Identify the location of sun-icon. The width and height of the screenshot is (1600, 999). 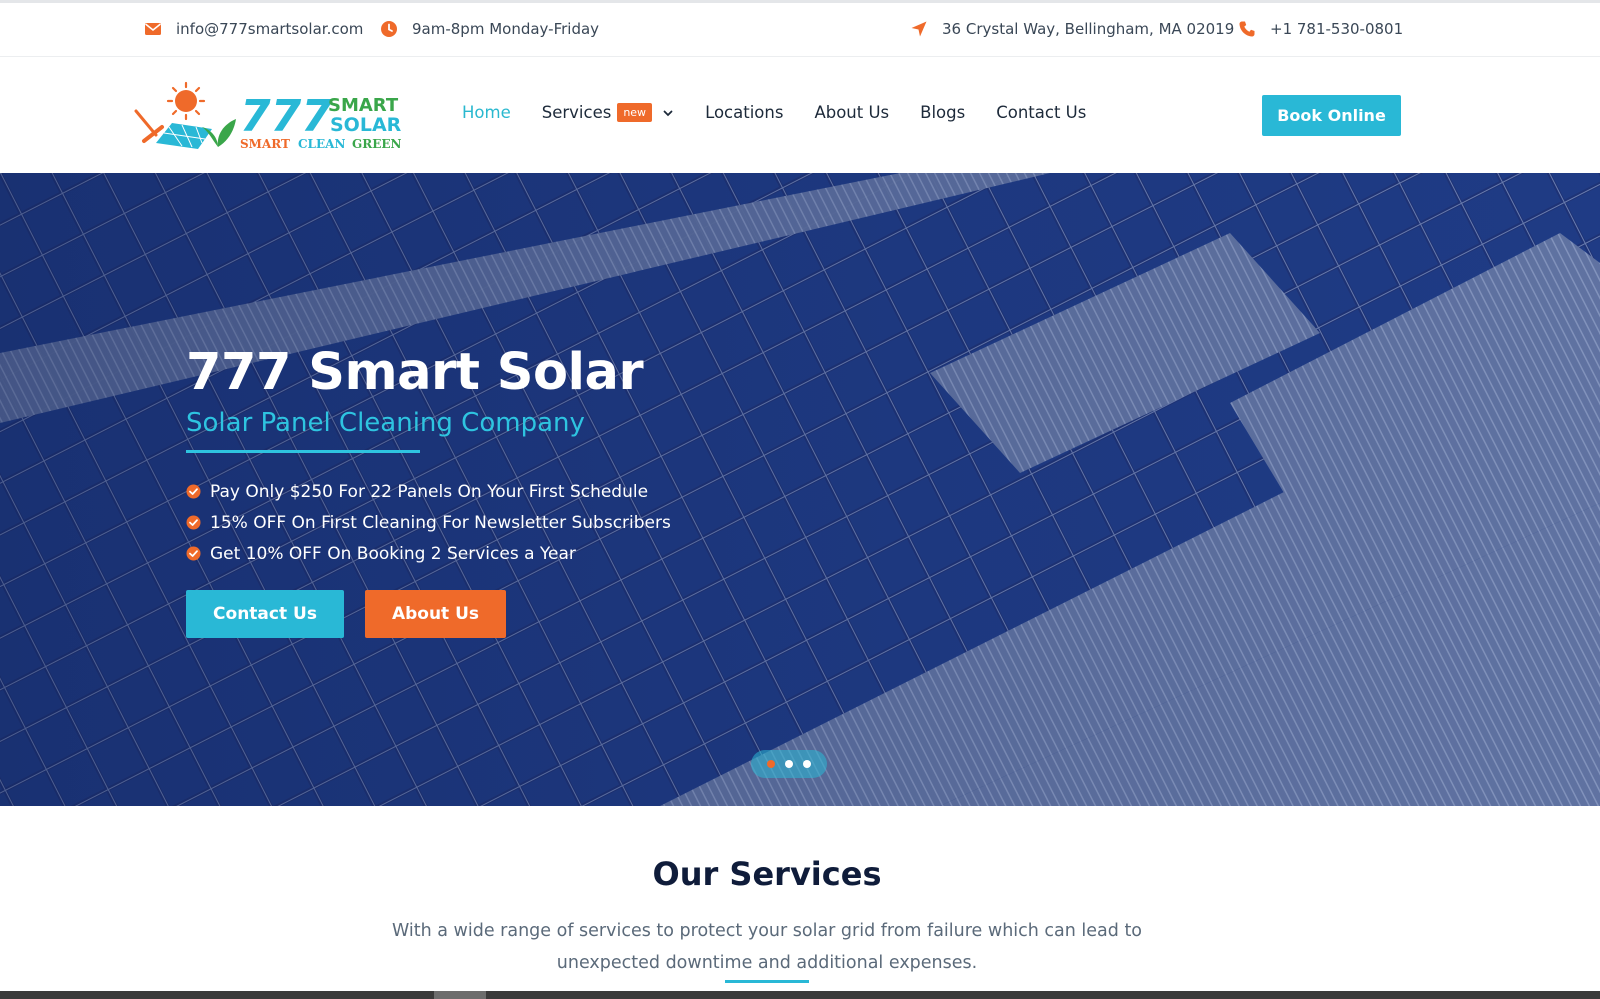
(186, 101).